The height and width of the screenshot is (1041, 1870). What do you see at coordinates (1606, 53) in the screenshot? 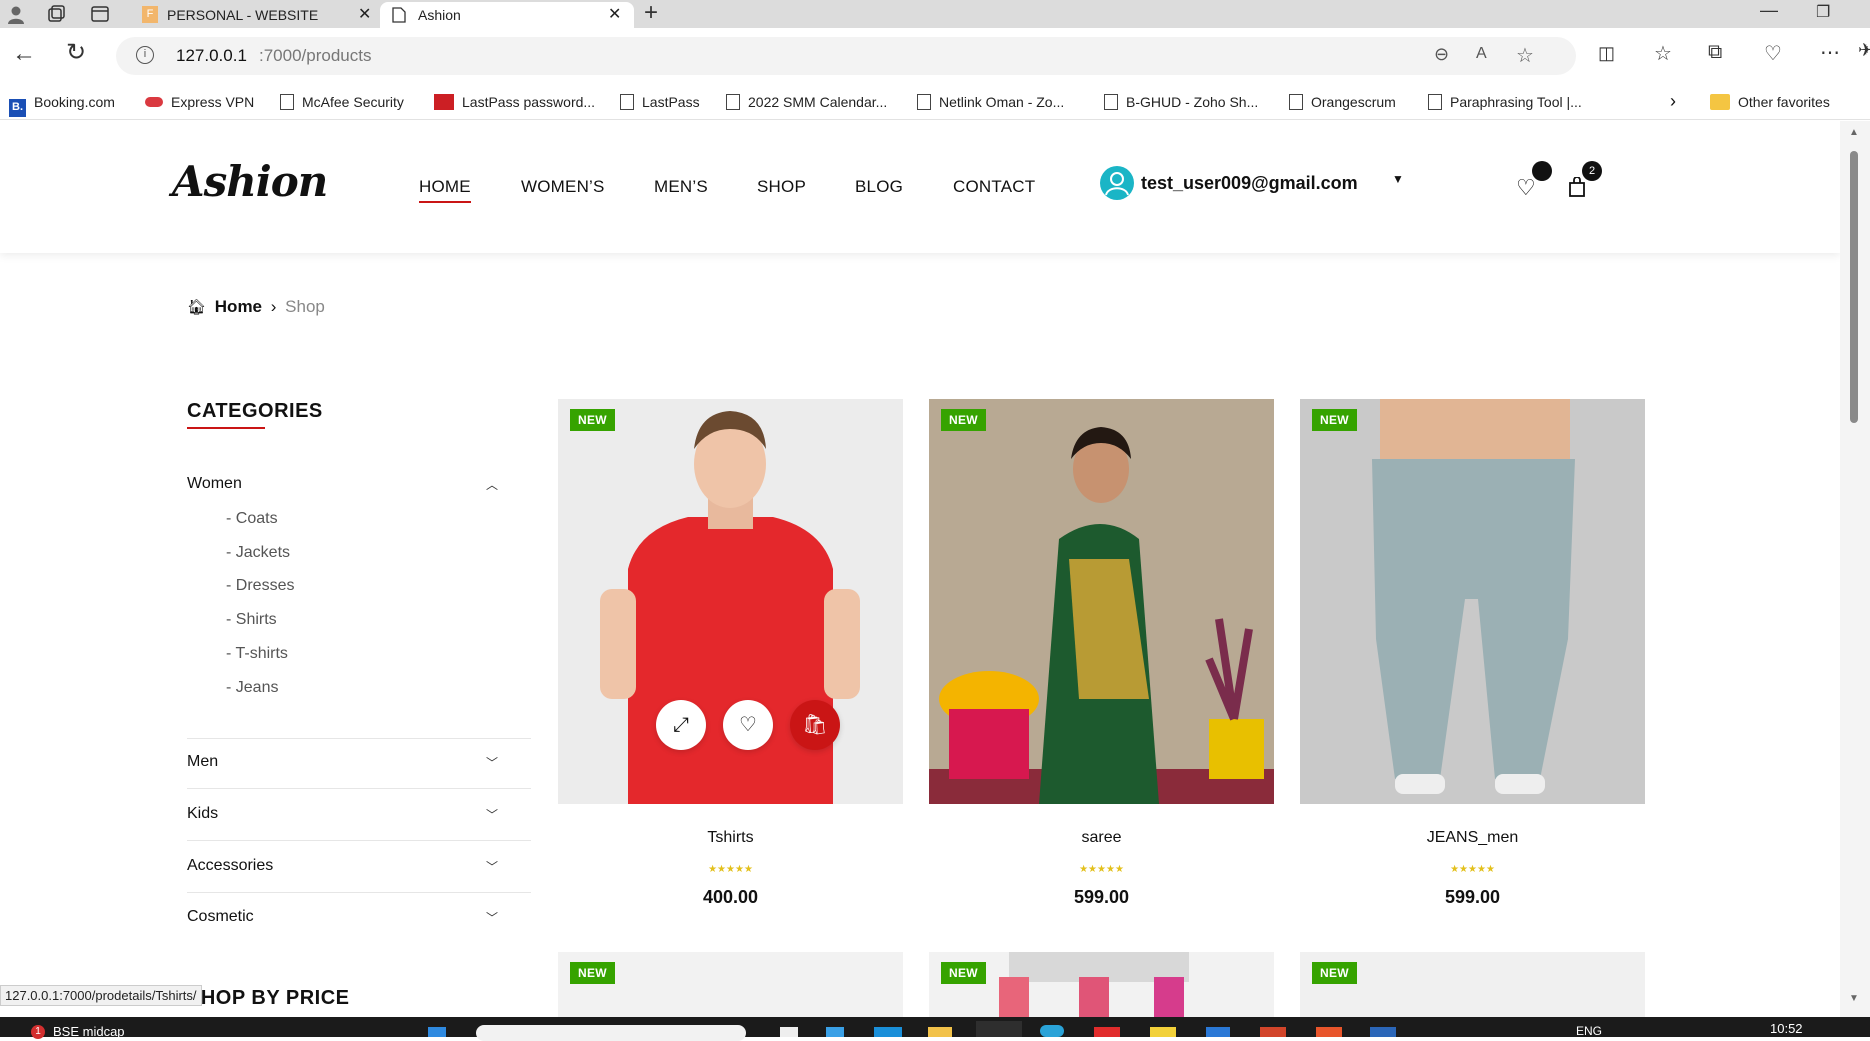
I see `split-screen-icon: ◫` at bounding box center [1606, 53].